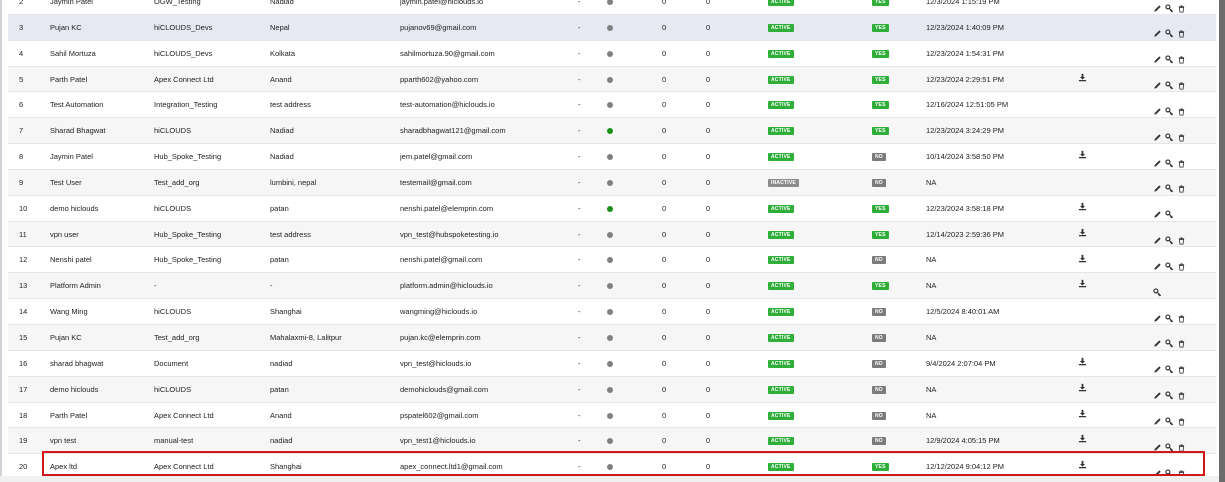  What do you see at coordinates (449, 234) in the screenshot?
I see `email: vpn_test@hubspoketesting.io` at bounding box center [449, 234].